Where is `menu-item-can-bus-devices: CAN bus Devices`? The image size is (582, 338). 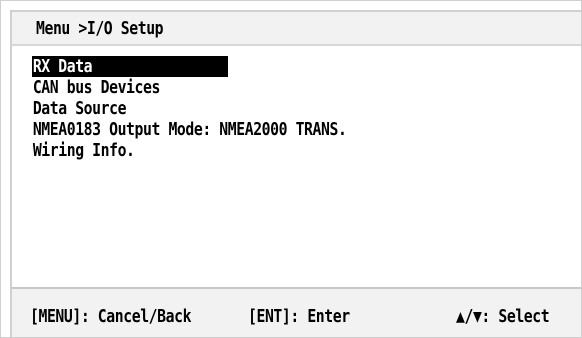
menu-item-can-bus-devices: CAN bus Devices is located at coordinates (223, 87).